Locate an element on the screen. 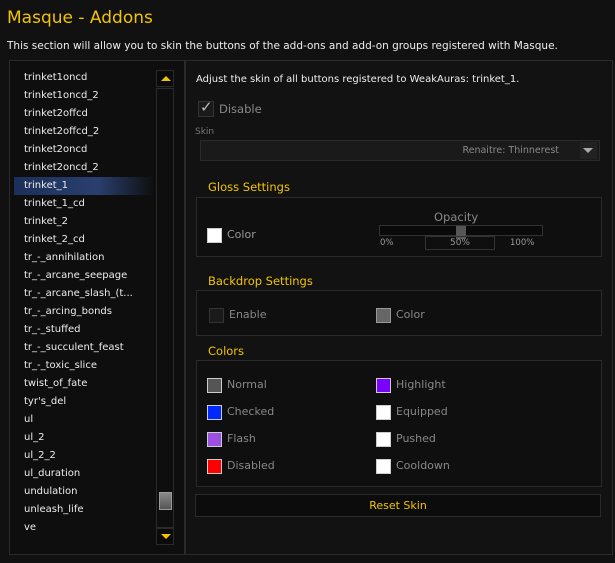  reset-skin-button: Reset Skin is located at coordinates (398, 505).